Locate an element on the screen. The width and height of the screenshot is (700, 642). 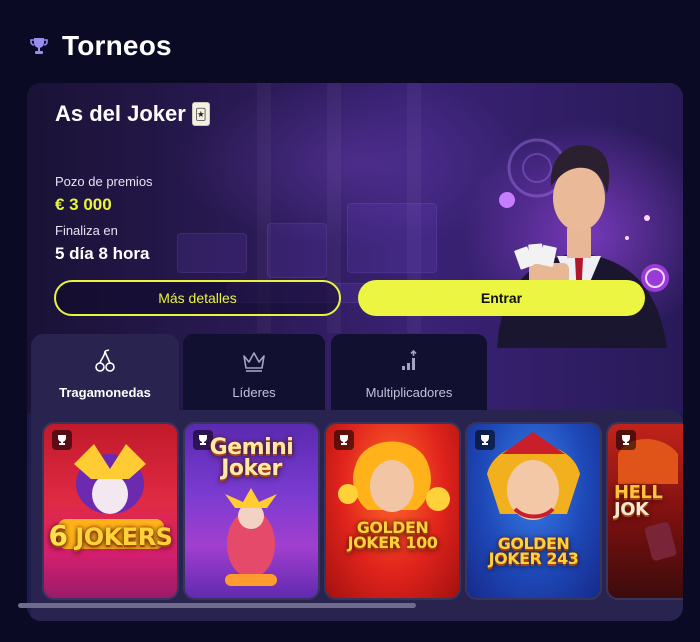
tab-leaders: Líderes is located at coordinates (254, 372).